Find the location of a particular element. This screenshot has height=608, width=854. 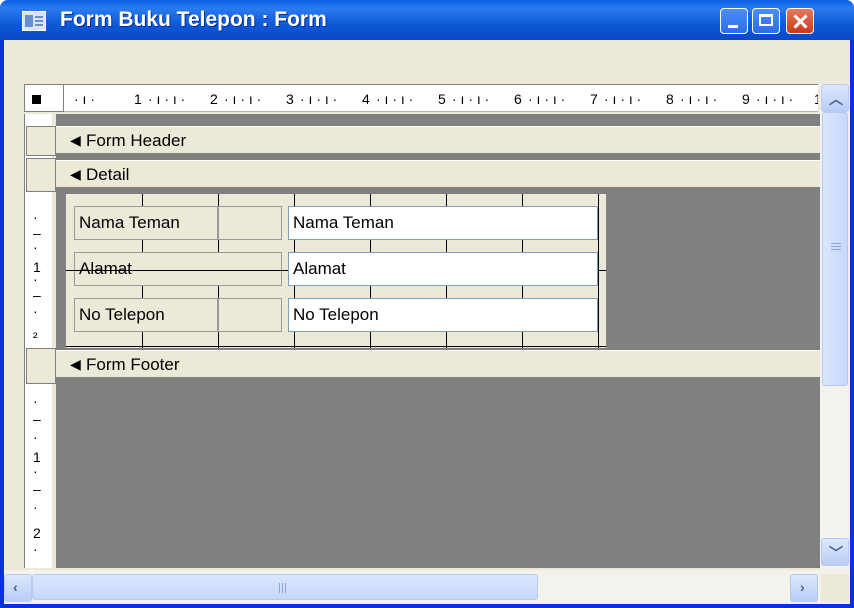

scroll-up-button: ︿ is located at coordinates (835, 98).